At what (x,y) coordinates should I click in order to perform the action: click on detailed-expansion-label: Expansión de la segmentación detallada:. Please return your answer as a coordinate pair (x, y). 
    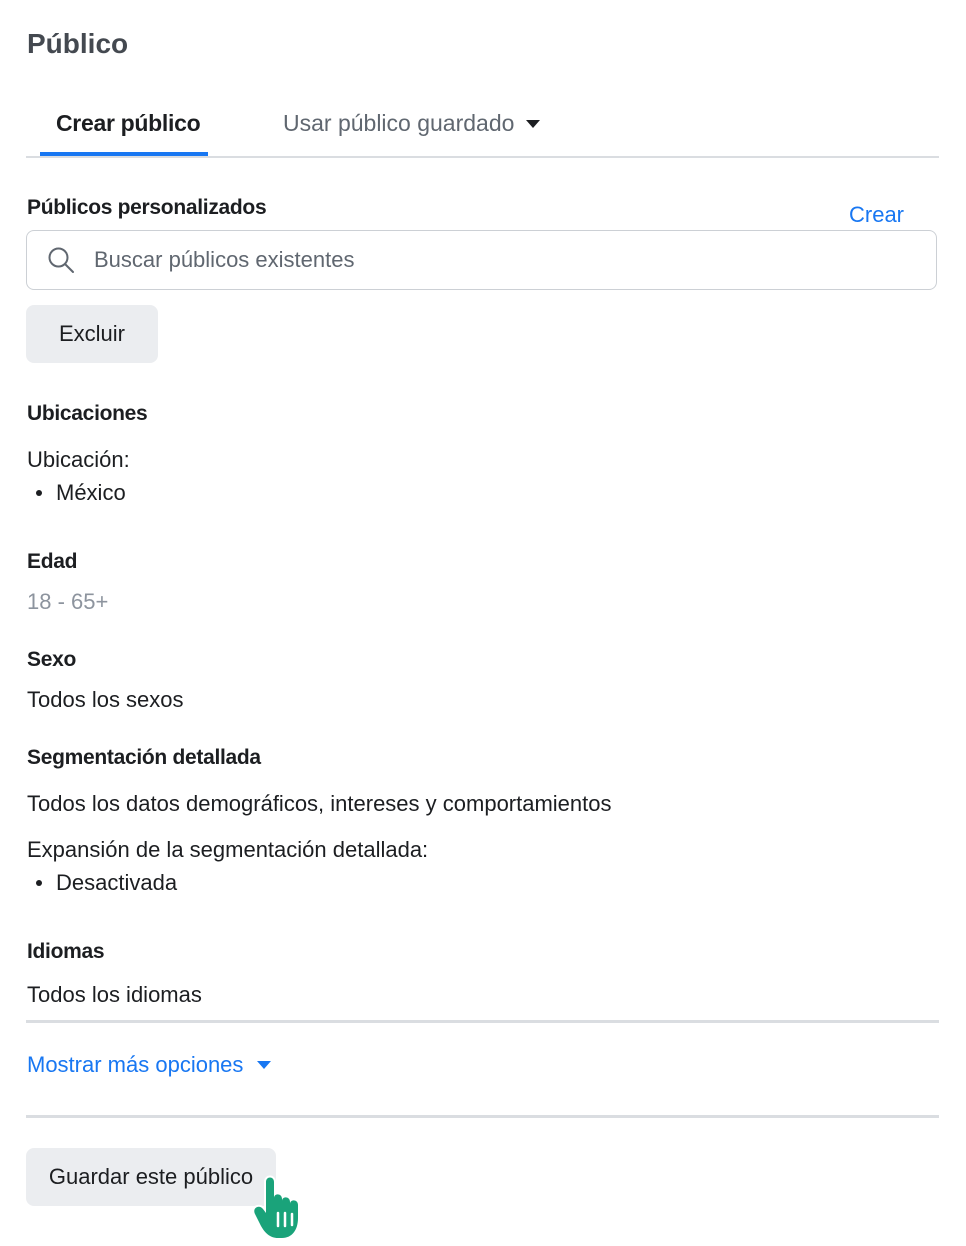
    Looking at the image, I should click on (228, 849).